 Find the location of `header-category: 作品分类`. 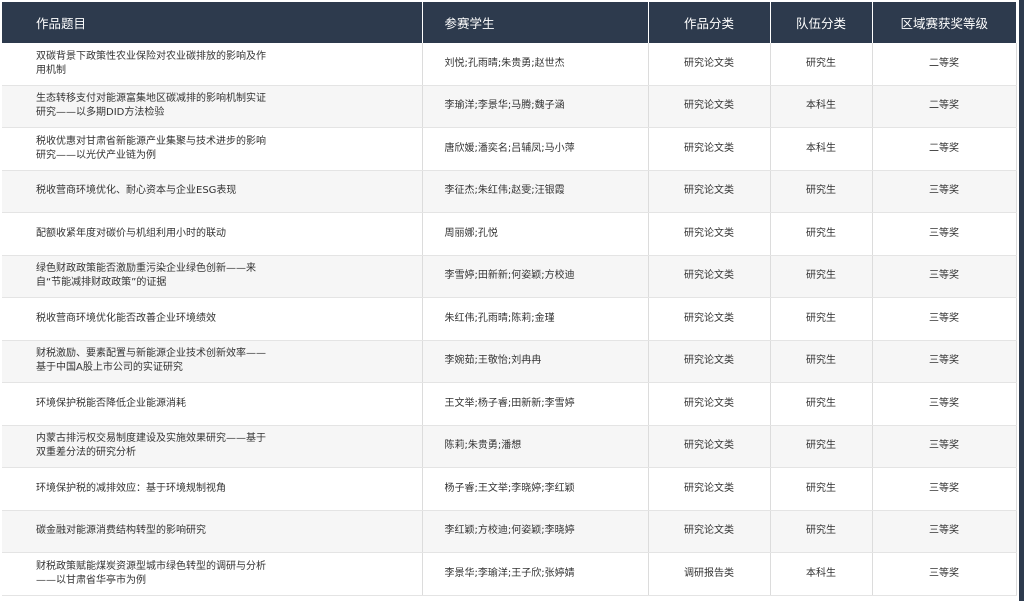

header-category: 作品分类 is located at coordinates (709, 22).